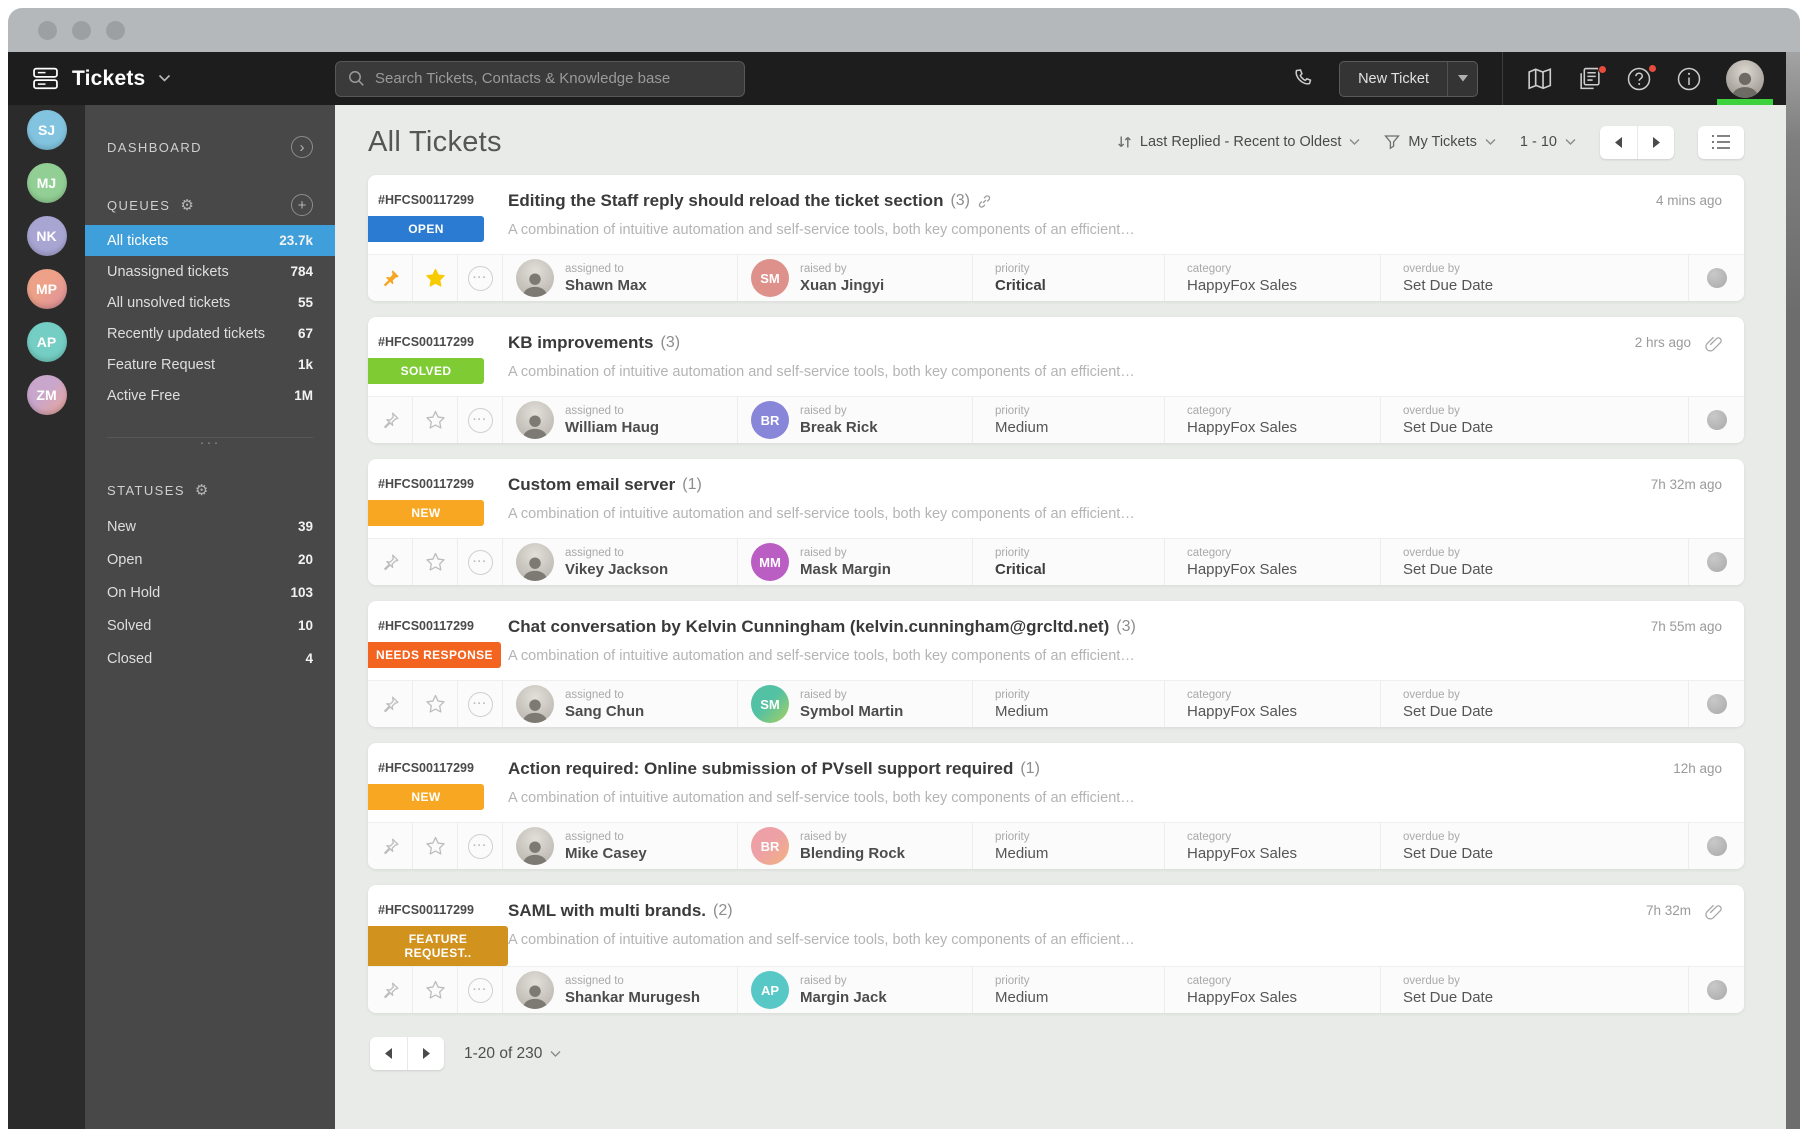  I want to click on new-ticket-dropdown-caret, so click(1462, 78).